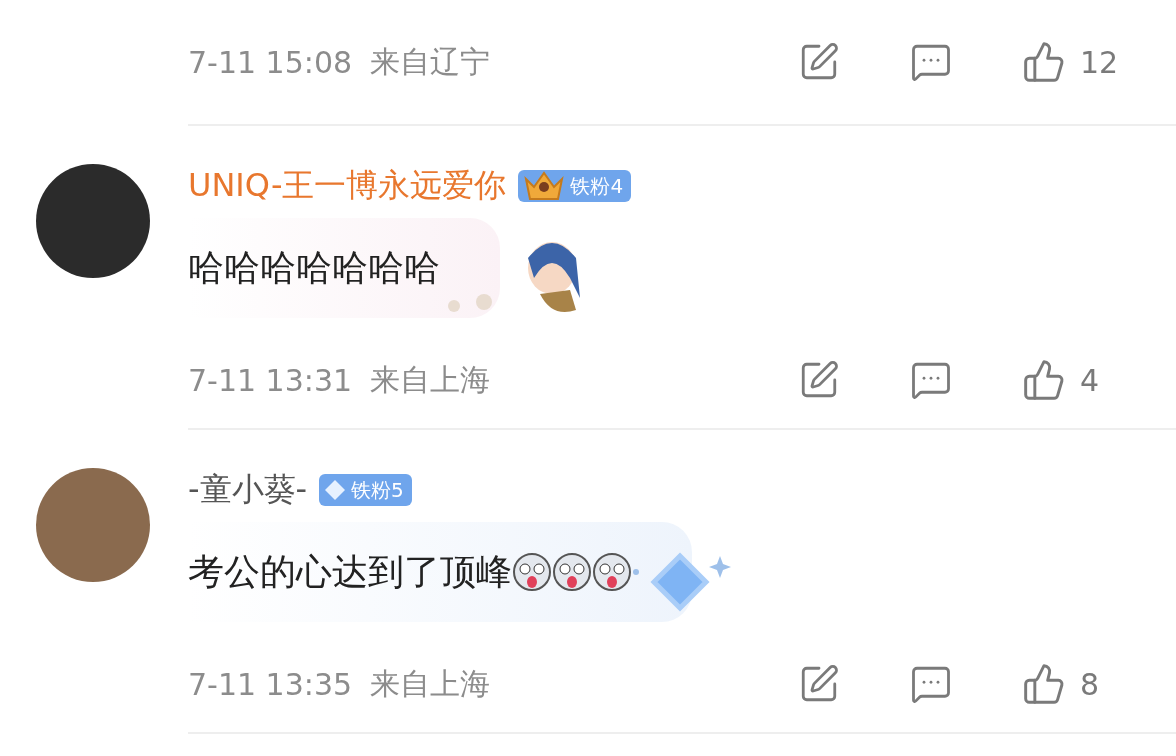 The height and width of the screenshot is (756, 1176). Describe the element at coordinates (347, 186) in the screenshot. I see `user-name: UNIQ-王一博永远爱你` at that location.